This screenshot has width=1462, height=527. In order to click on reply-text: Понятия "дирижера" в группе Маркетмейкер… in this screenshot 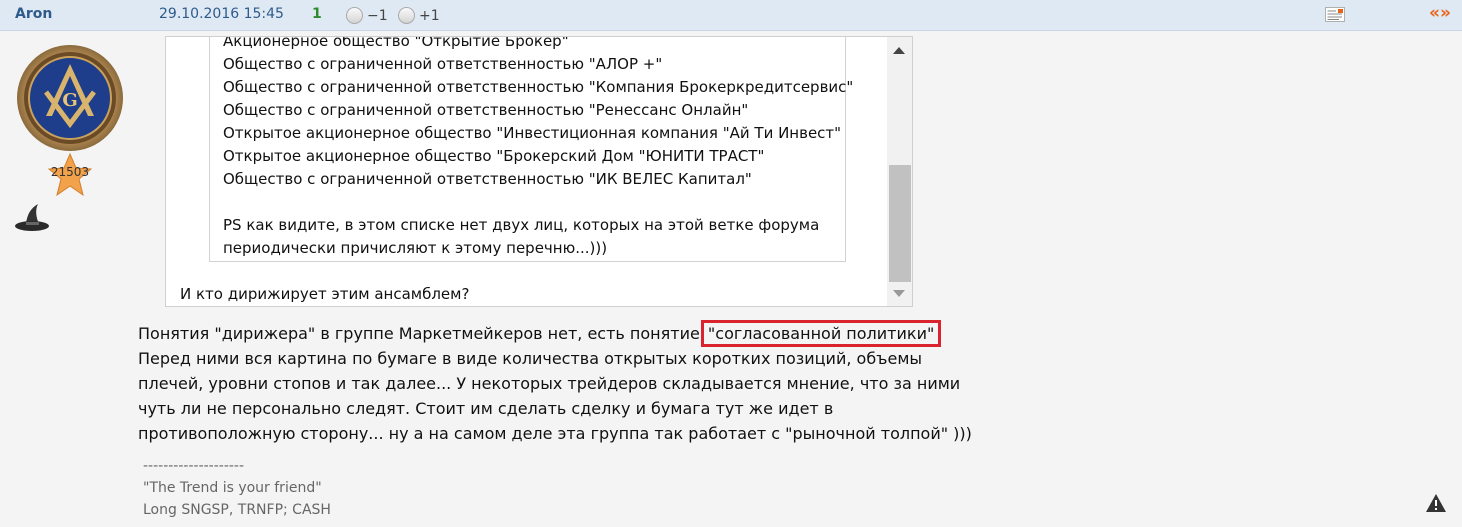, I will do `click(555, 383)`.